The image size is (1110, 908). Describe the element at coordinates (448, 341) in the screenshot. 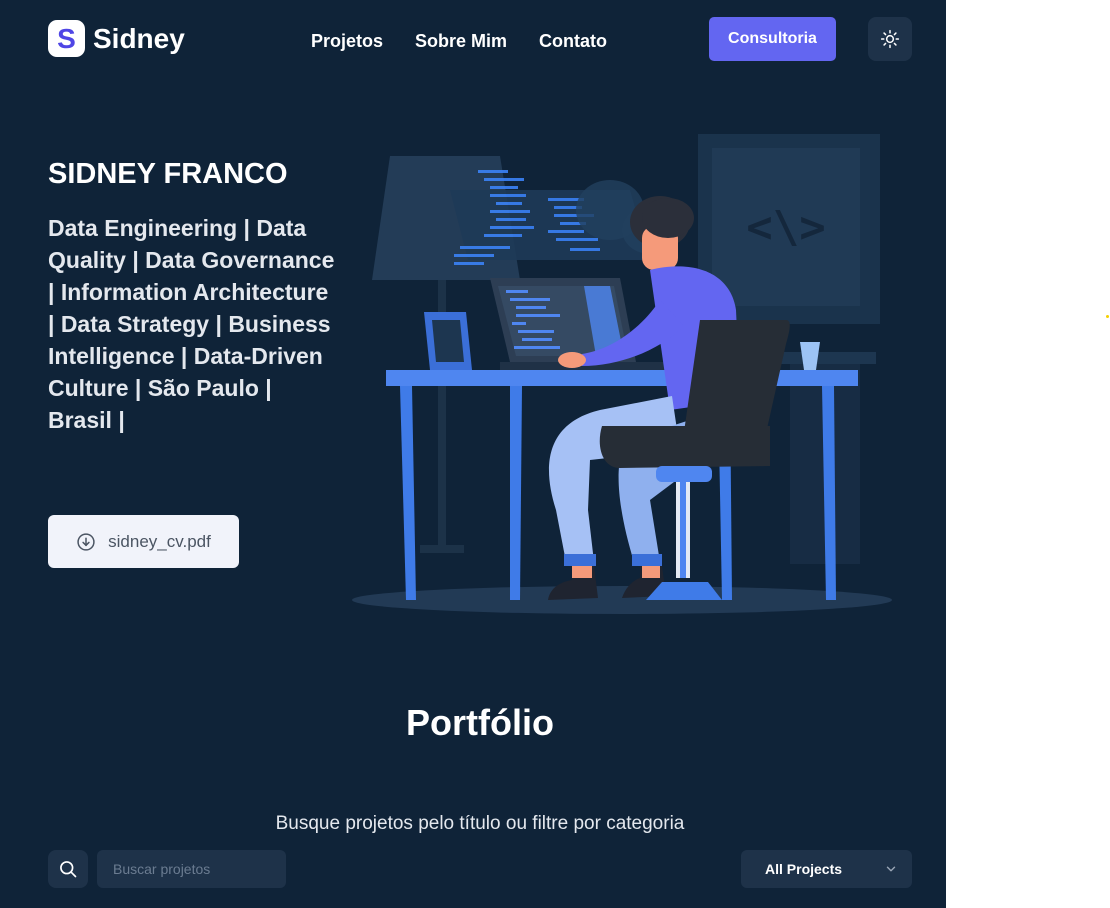

I see `photo-frame` at that location.